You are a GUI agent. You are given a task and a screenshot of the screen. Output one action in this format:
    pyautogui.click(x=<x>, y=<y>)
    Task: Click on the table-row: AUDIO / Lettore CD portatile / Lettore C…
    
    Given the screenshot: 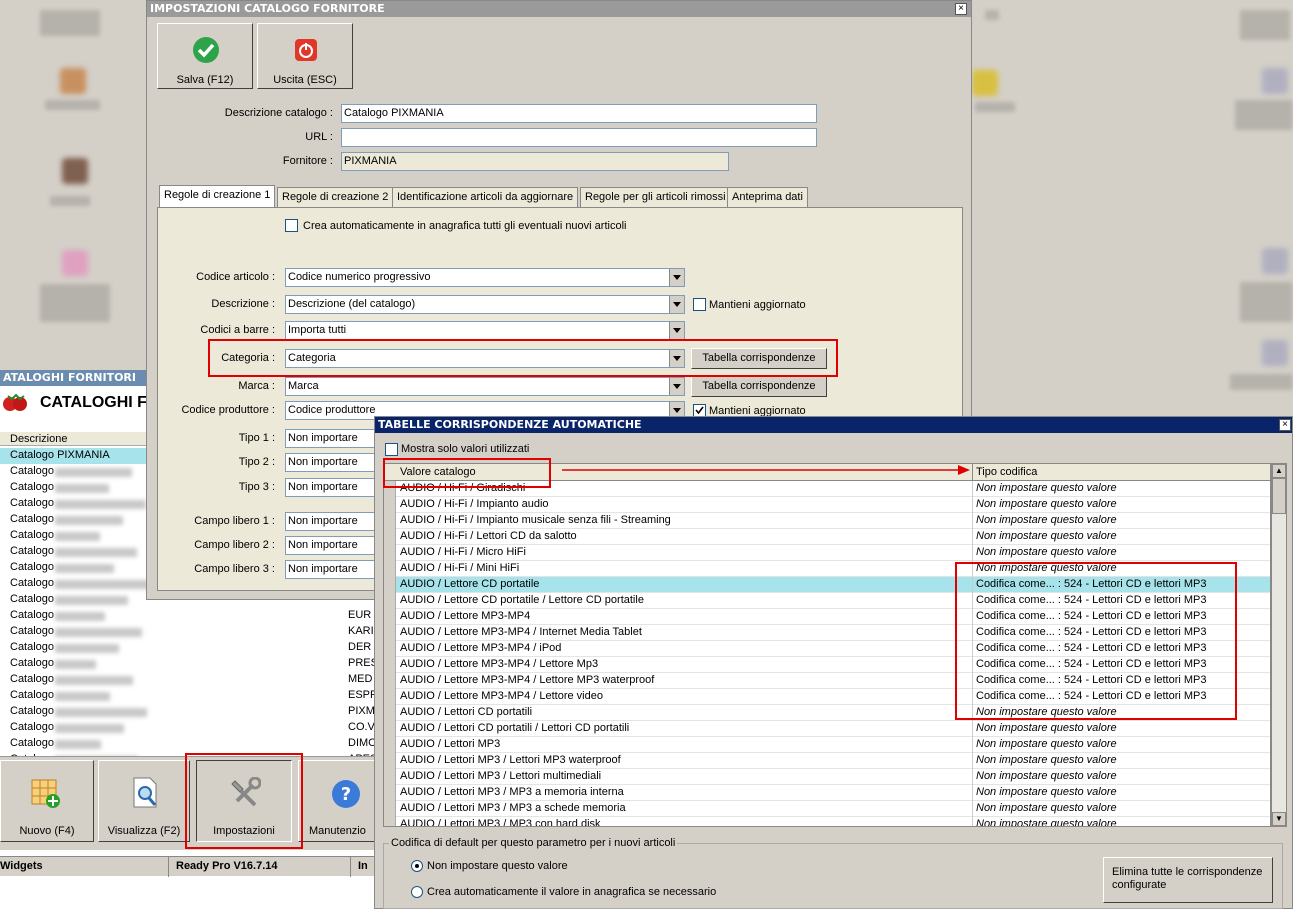 What is the action you would take?
    pyautogui.click(x=827, y=601)
    